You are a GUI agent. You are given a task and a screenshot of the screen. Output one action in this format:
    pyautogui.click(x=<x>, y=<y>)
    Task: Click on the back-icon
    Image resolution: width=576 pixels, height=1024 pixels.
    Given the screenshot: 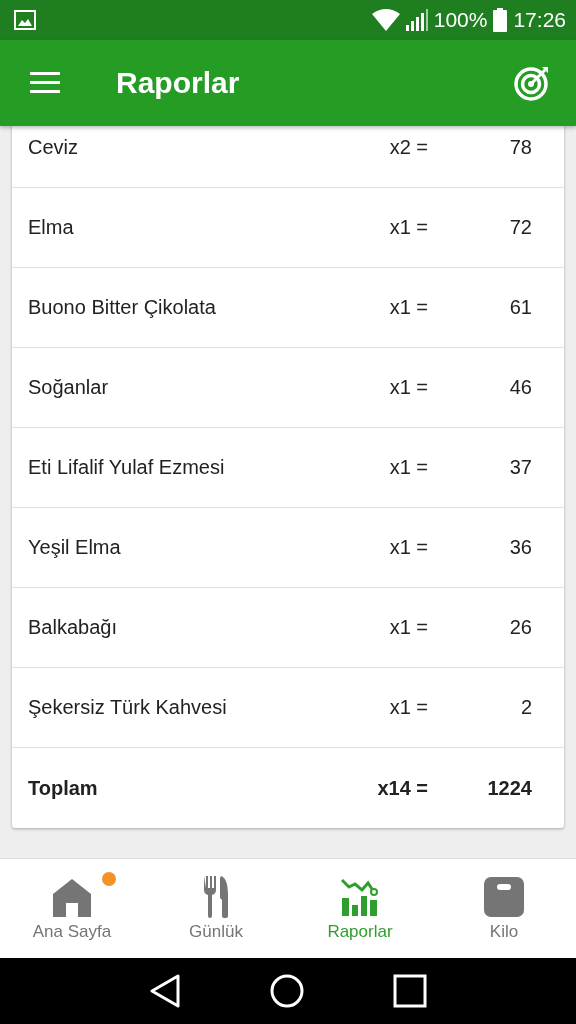 What is the action you would take?
    pyautogui.click(x=164, y=991)
    